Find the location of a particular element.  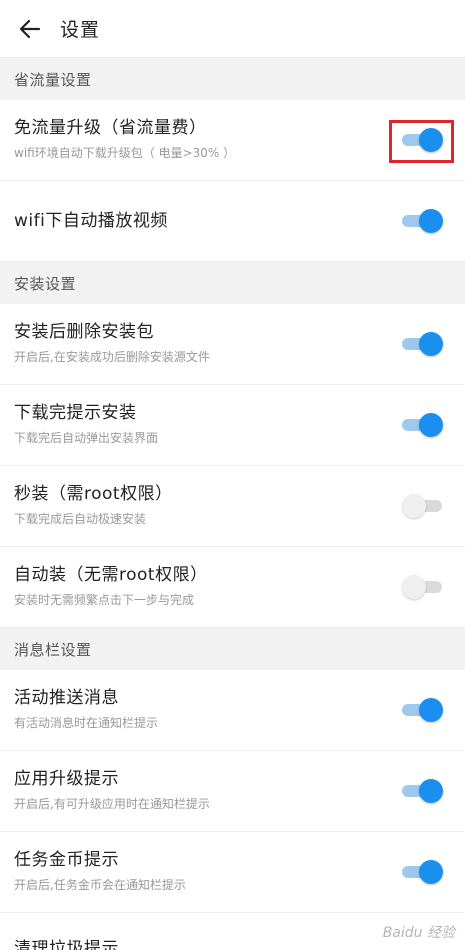

setting-row-activity-push: 活动推送消息 有活动消息时在通知栏提示 is located at coordinates (232, 710).